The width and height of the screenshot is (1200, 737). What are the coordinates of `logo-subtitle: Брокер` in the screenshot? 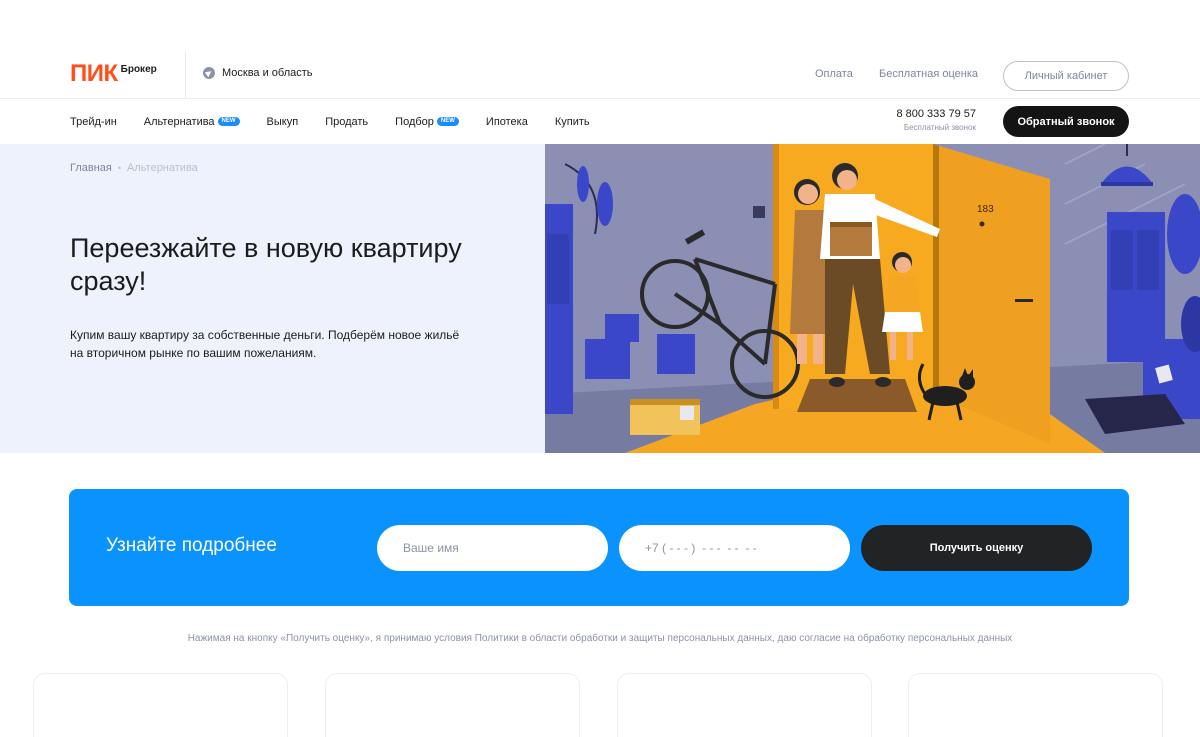 It's located at (138, 69).